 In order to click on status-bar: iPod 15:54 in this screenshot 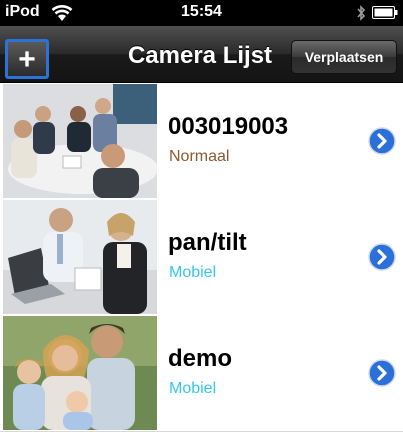, I will do `click(201, 13)`.